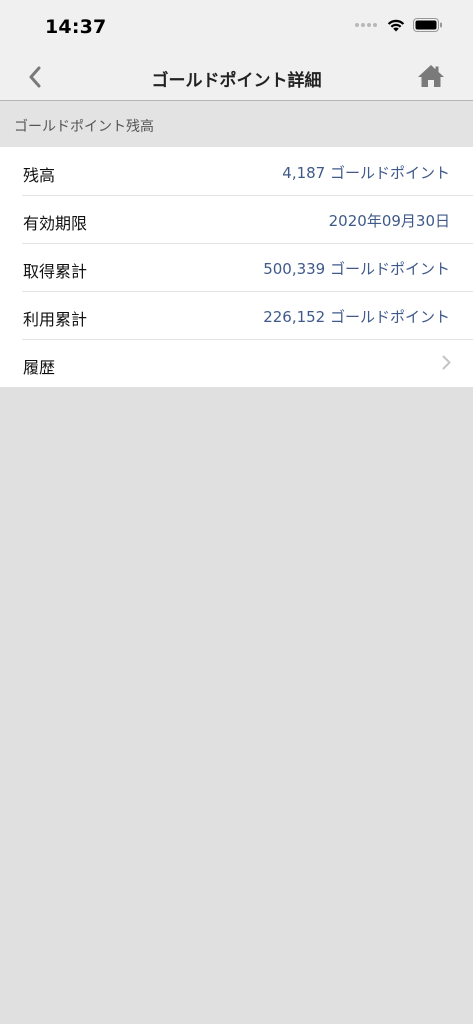 This screenshot has height=1024, width=473. I want to click on chevron-left-icon, so click(35, 77).